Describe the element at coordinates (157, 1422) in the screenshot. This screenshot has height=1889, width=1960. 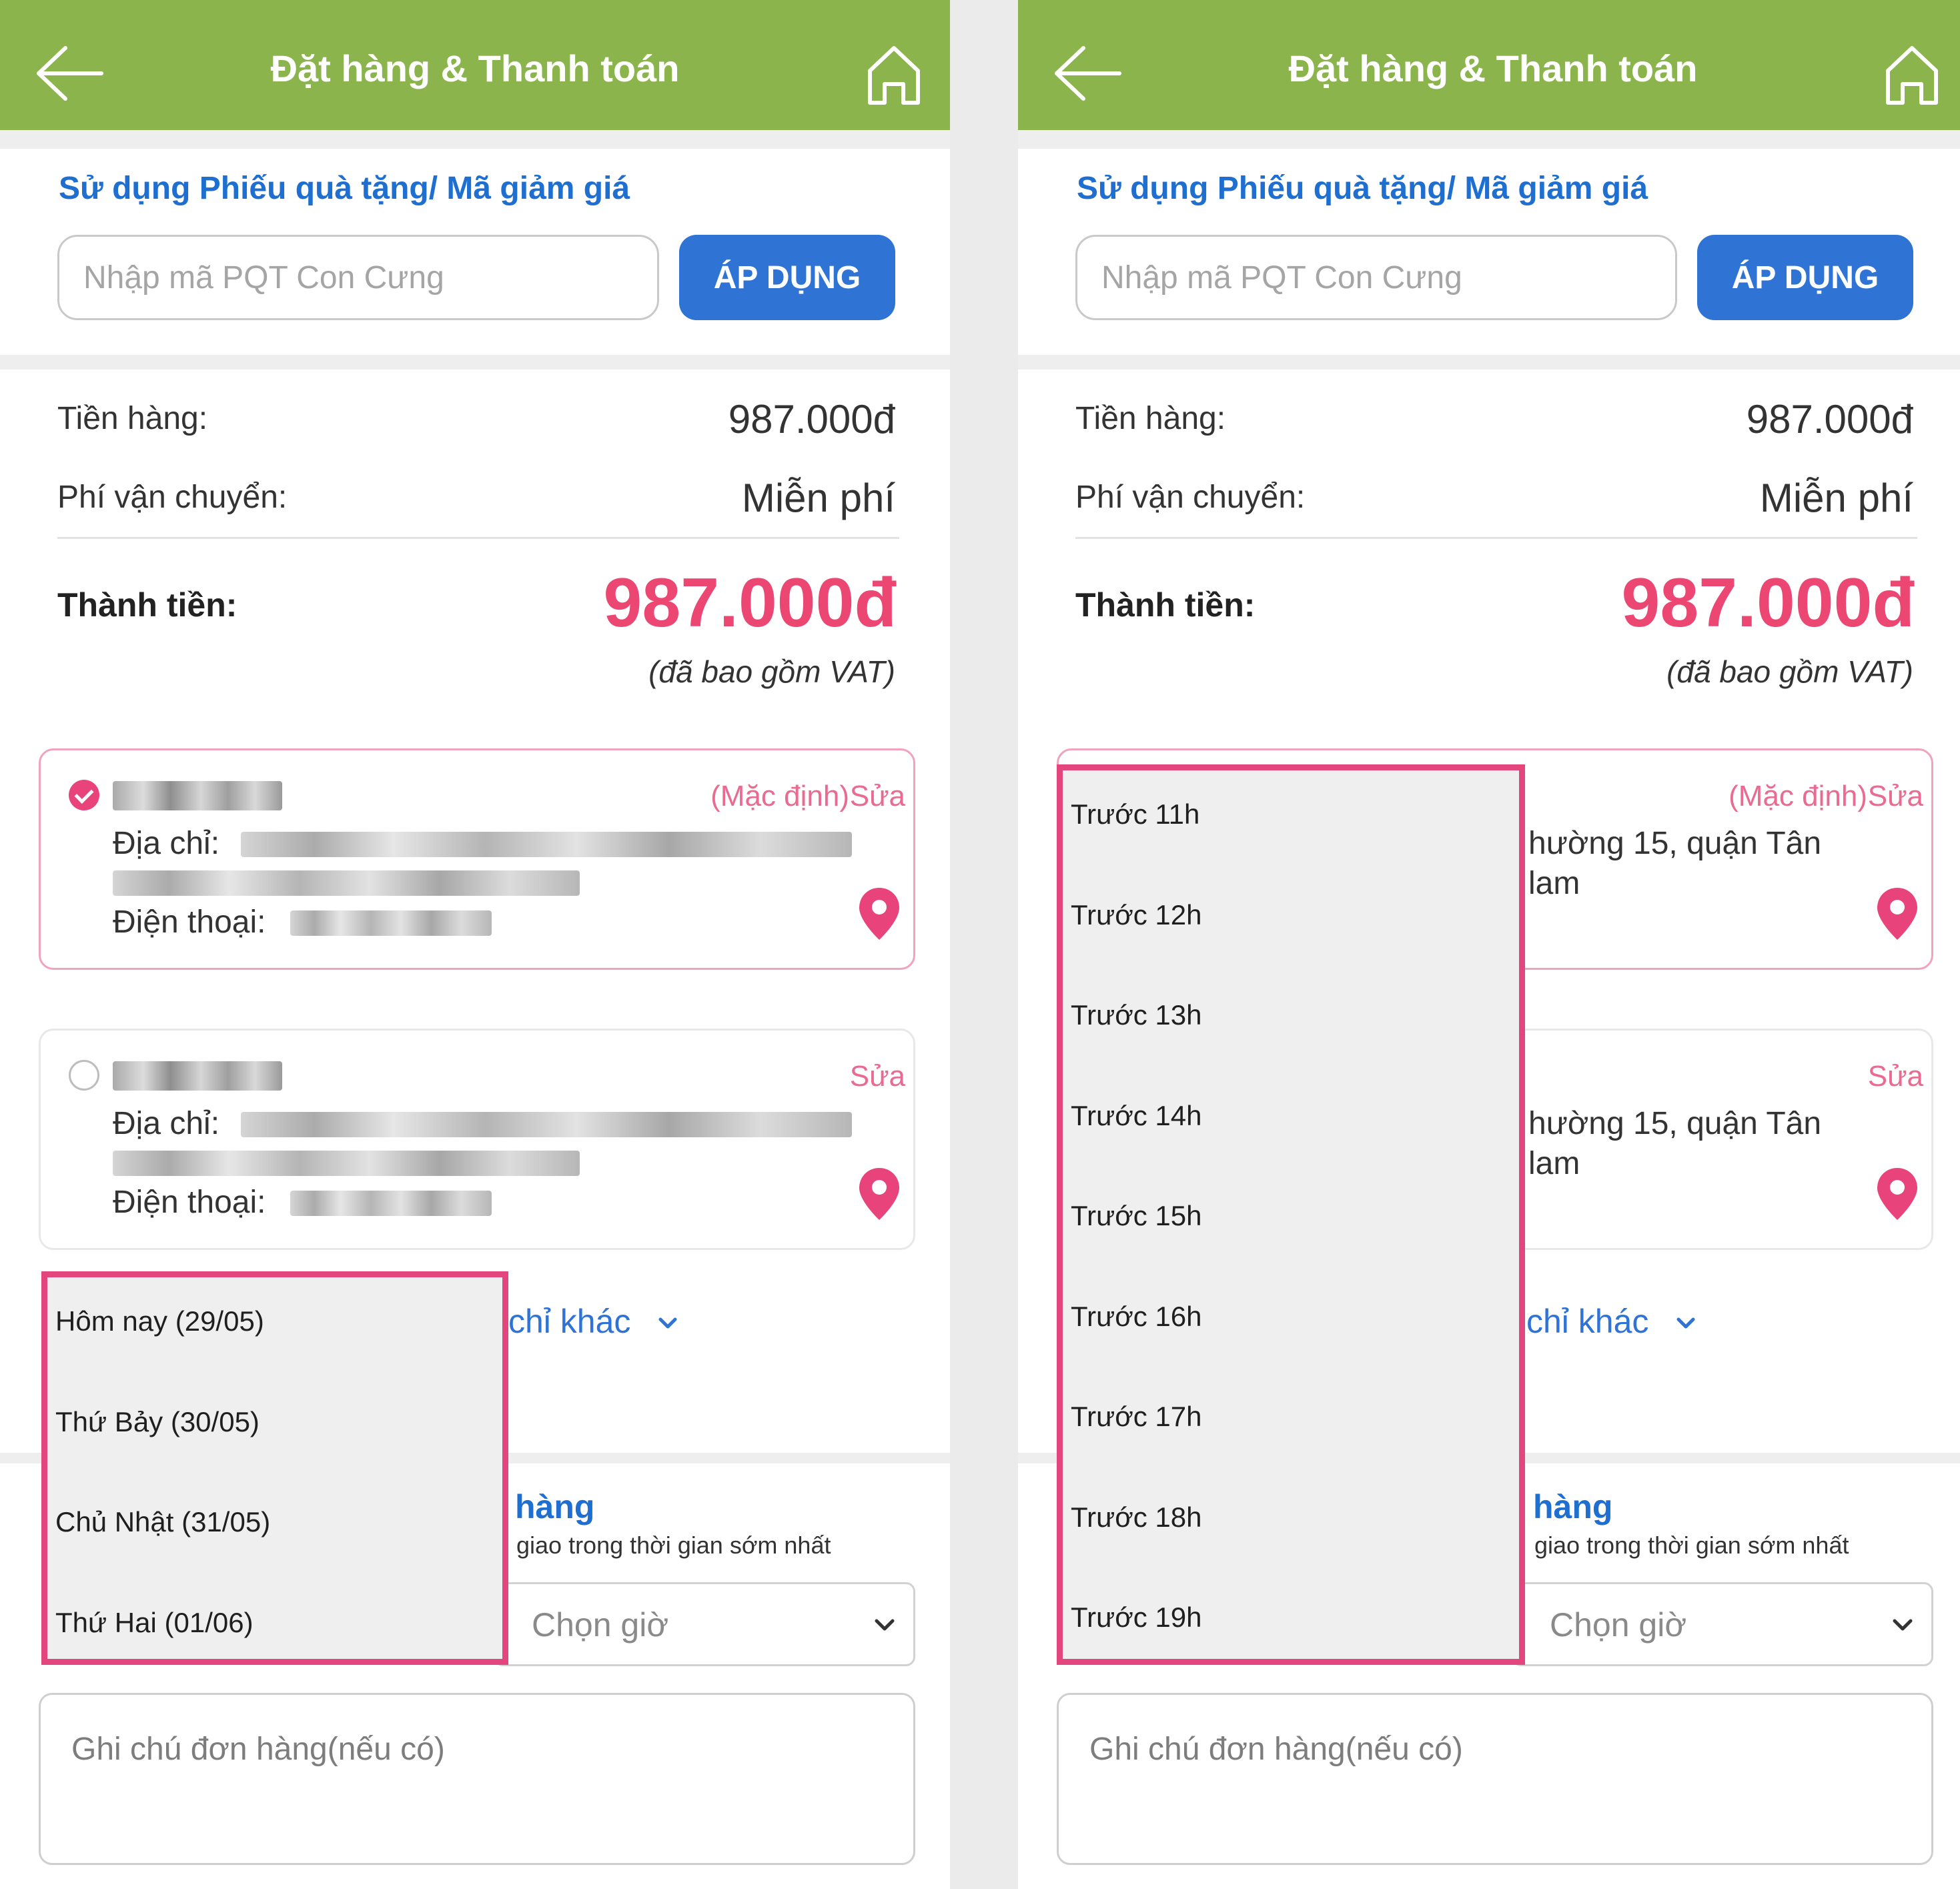
I see `date-option: Thứ Bảy (30/05)` at that location.